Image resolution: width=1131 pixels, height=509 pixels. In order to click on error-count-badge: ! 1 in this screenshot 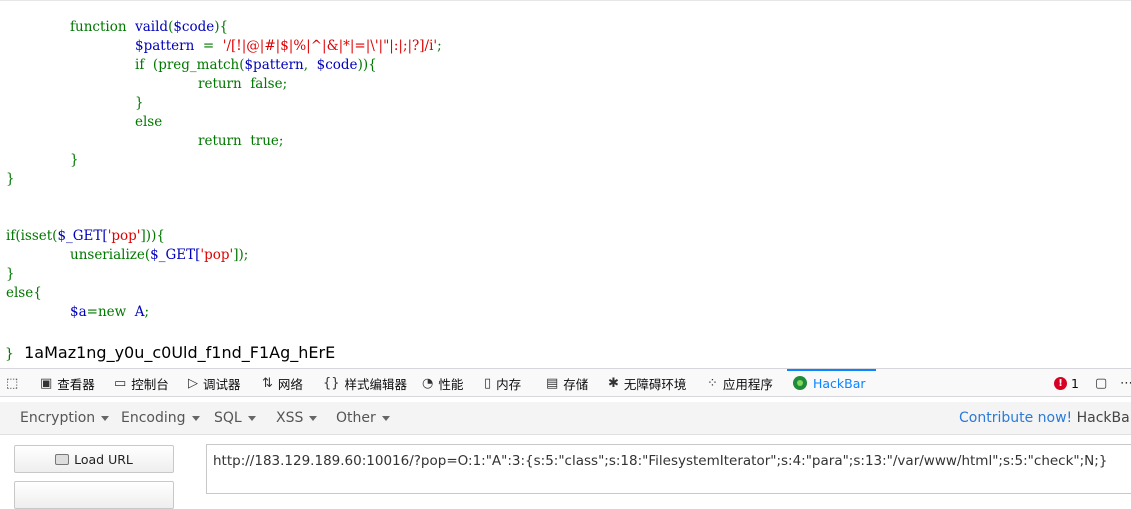, I will do `click(1066, 383)`.